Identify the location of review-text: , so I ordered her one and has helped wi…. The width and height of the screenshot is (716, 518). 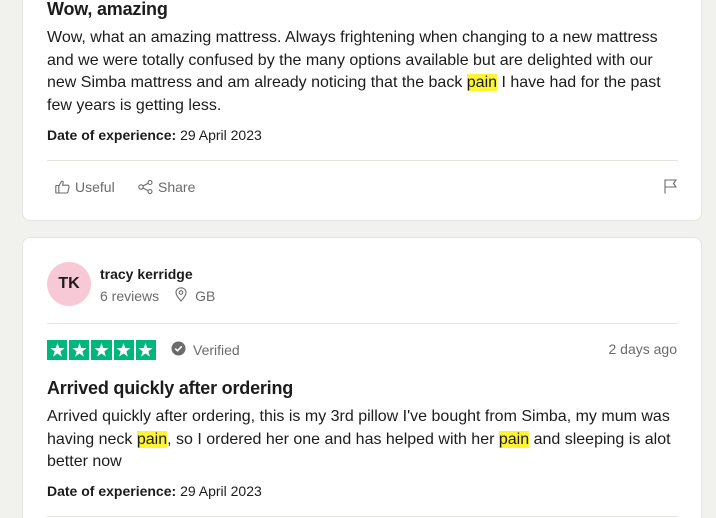
(333, 439).